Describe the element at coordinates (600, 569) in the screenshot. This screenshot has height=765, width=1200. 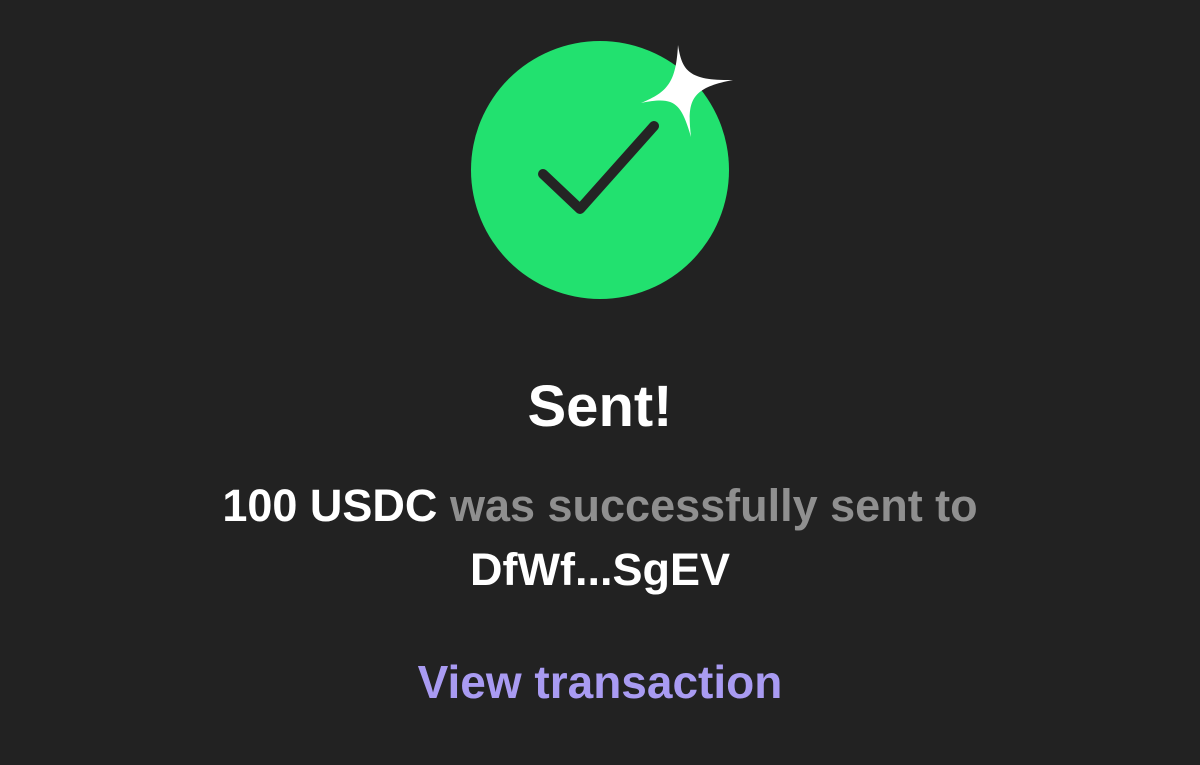
I see `recipient-address: DfWf...SgEV` at that location.